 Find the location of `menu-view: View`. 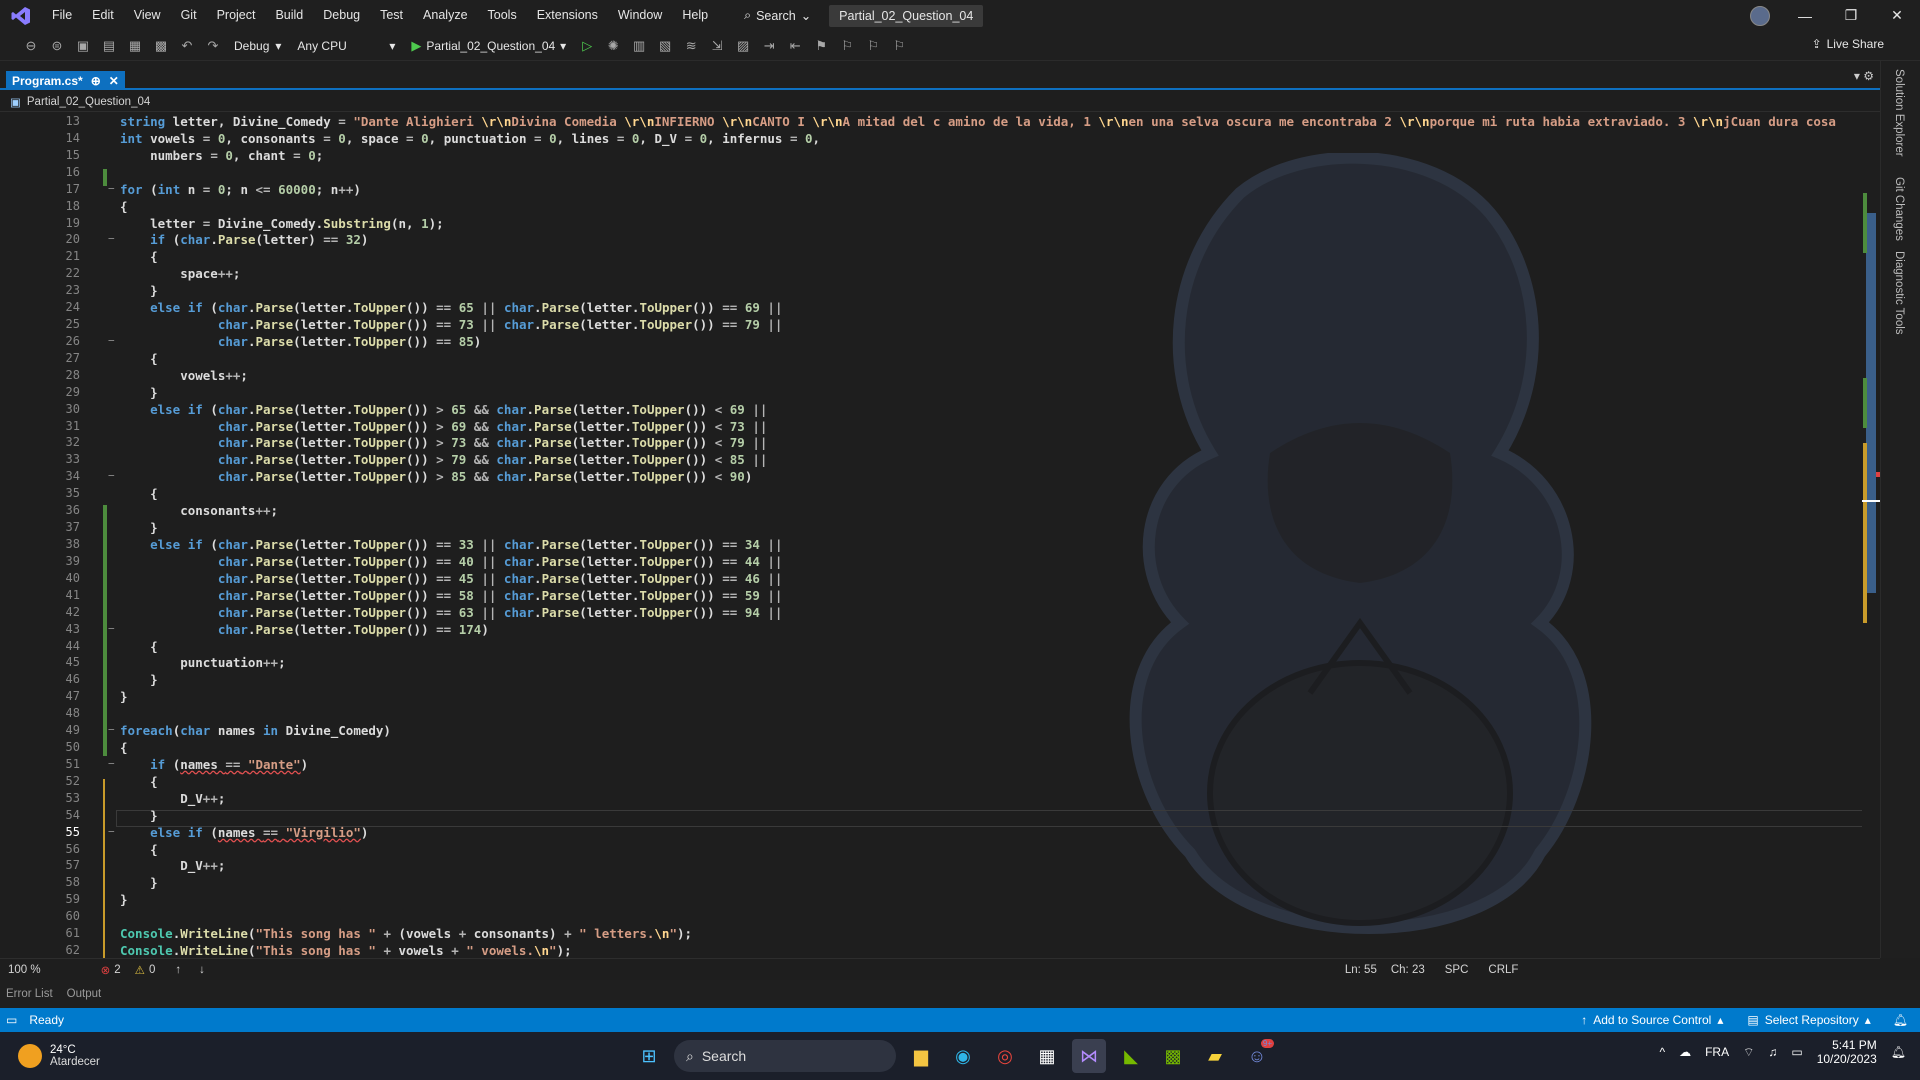

menu-view: View is located at coordinates (147, 15).